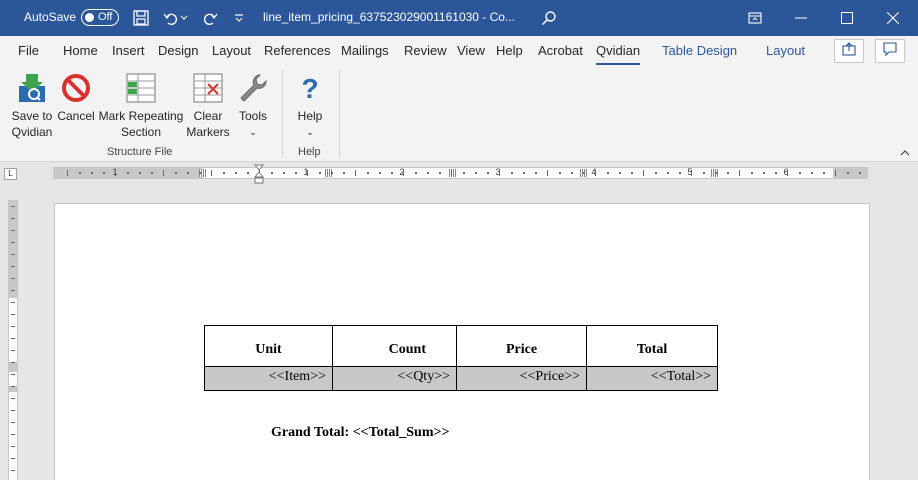 This screenshot has width=918, height=480. I want to click on help-question-icon: ?, so click(310, 88).